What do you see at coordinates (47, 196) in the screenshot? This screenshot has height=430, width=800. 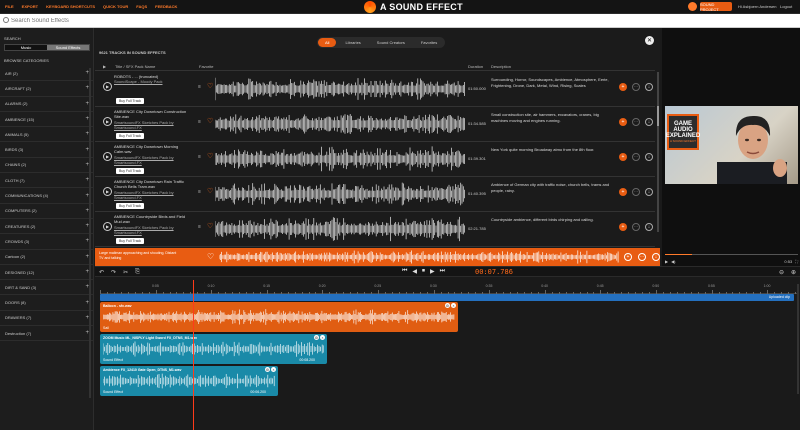 I see `category-item: COMMUNICATIONS (4) +` at bounding box center [47, 196].